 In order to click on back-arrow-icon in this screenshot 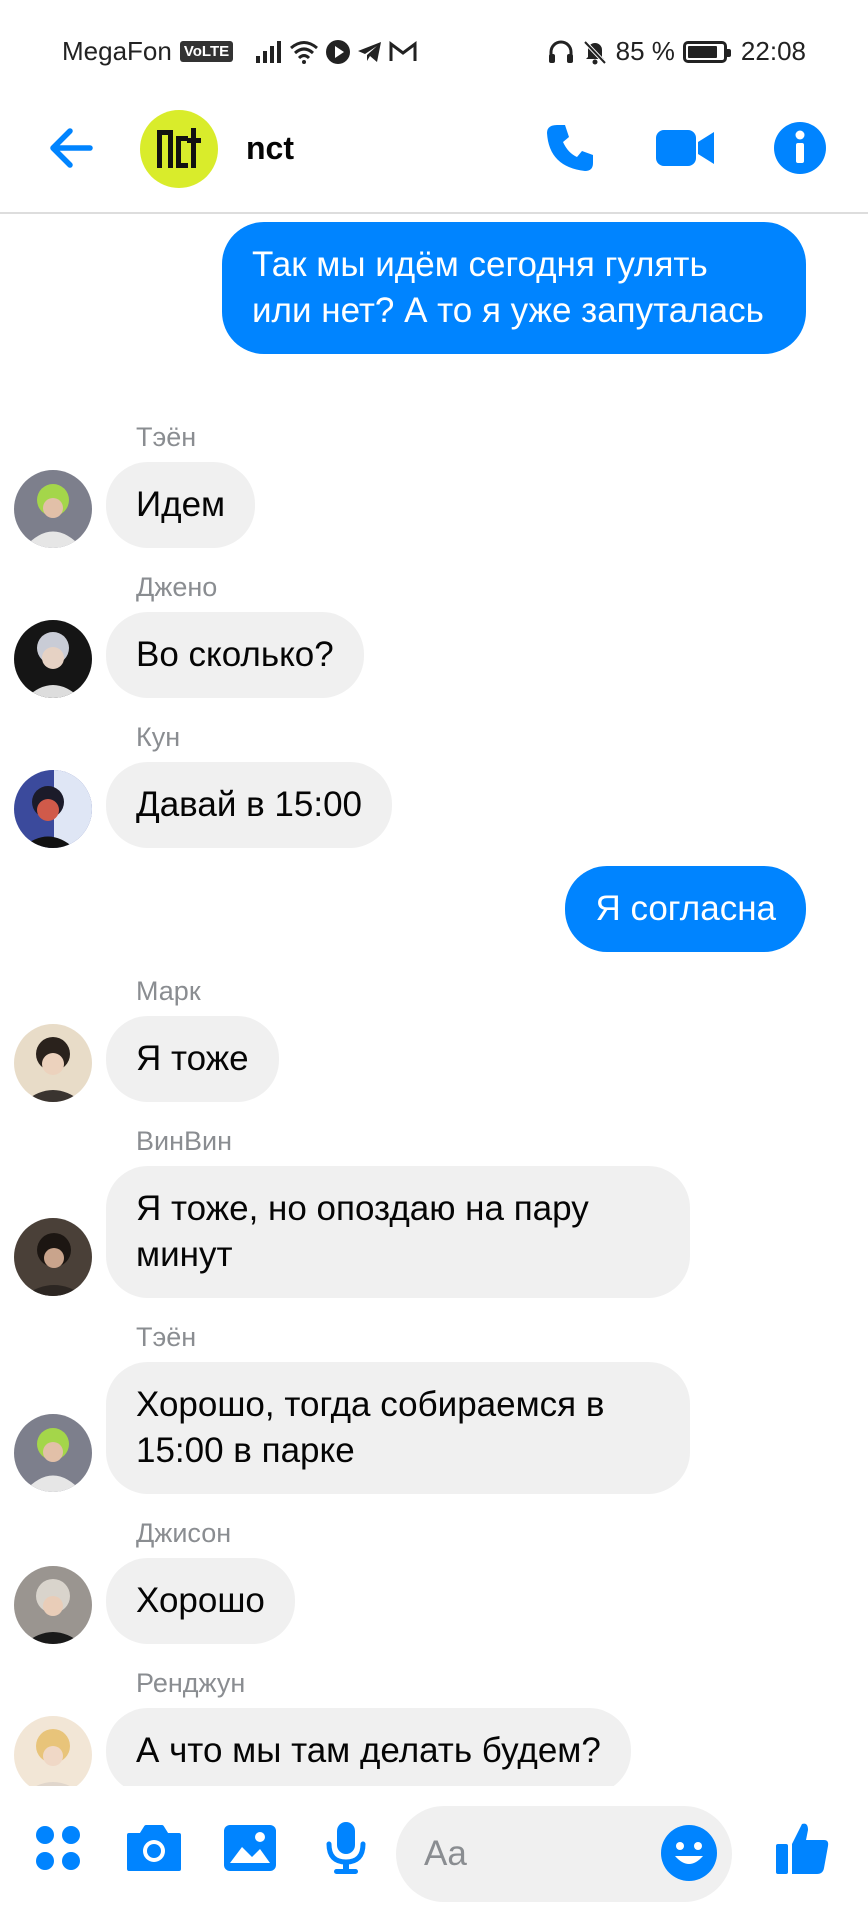, I will do `click(71, 148)`.